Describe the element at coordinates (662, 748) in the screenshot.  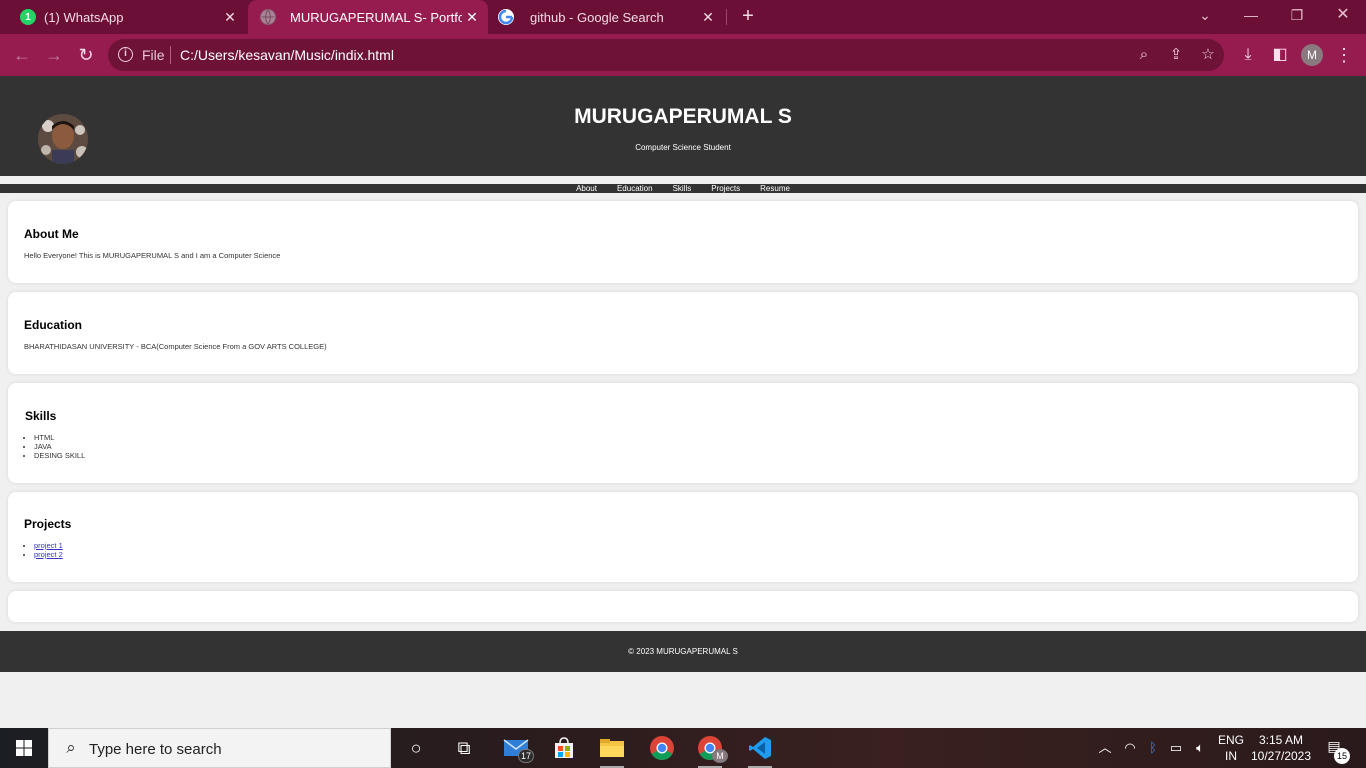
I see `chrome-app-icon` at that location.